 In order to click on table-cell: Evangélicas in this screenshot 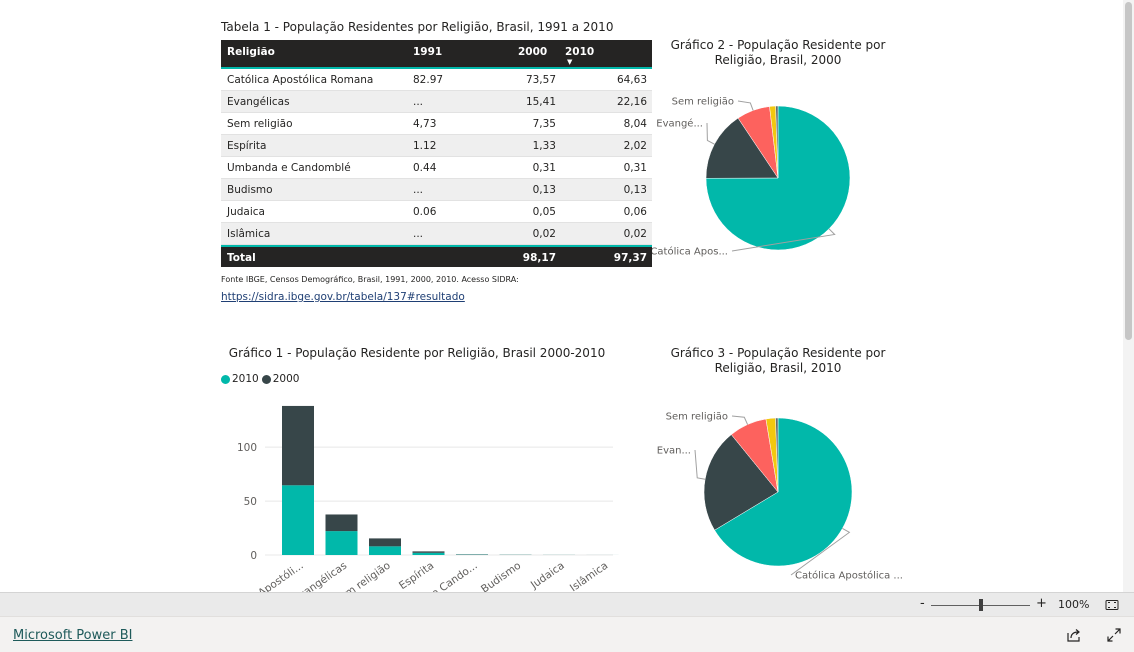, I will do `click(258, 102)`.